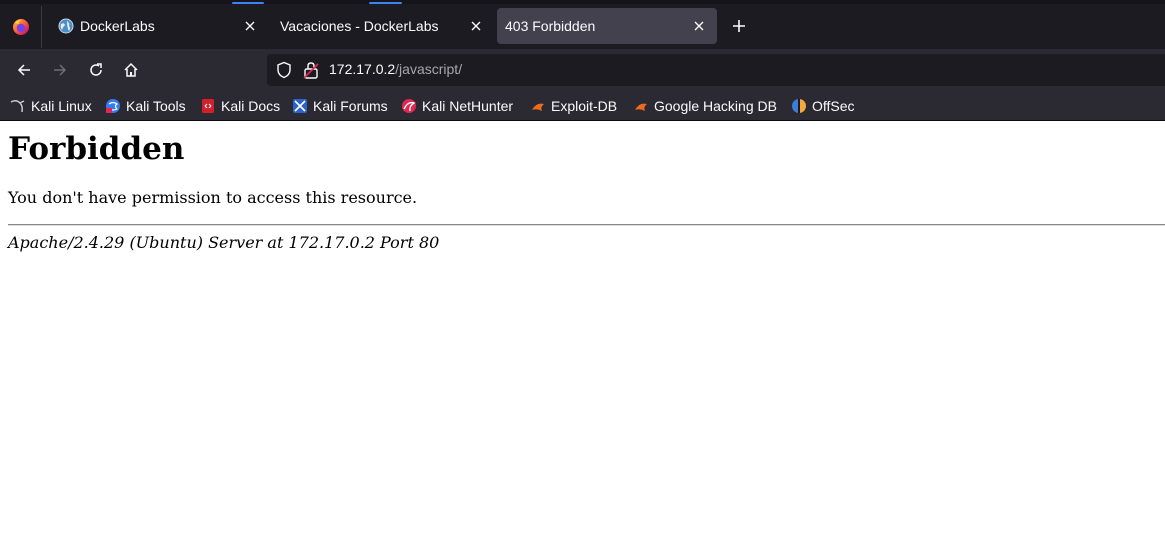 The height and width of the screenshot is (541, 1165). Describe the element at coordinates (117, 26) in the screenshot. I see `tab-title: DockerLabs` at that location.